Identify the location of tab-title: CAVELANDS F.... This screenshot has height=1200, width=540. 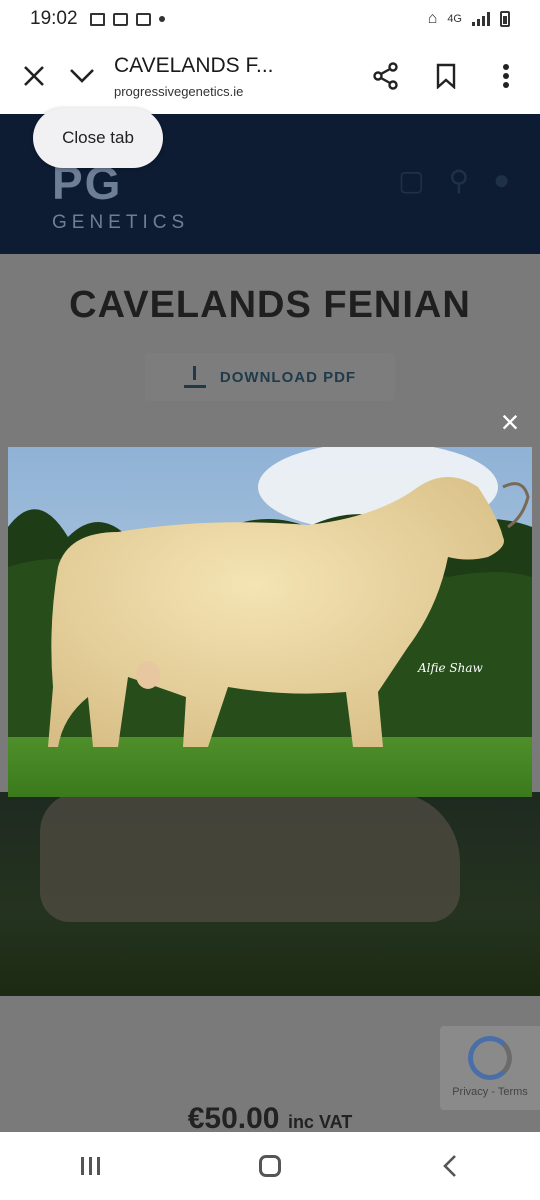
(194, 65).